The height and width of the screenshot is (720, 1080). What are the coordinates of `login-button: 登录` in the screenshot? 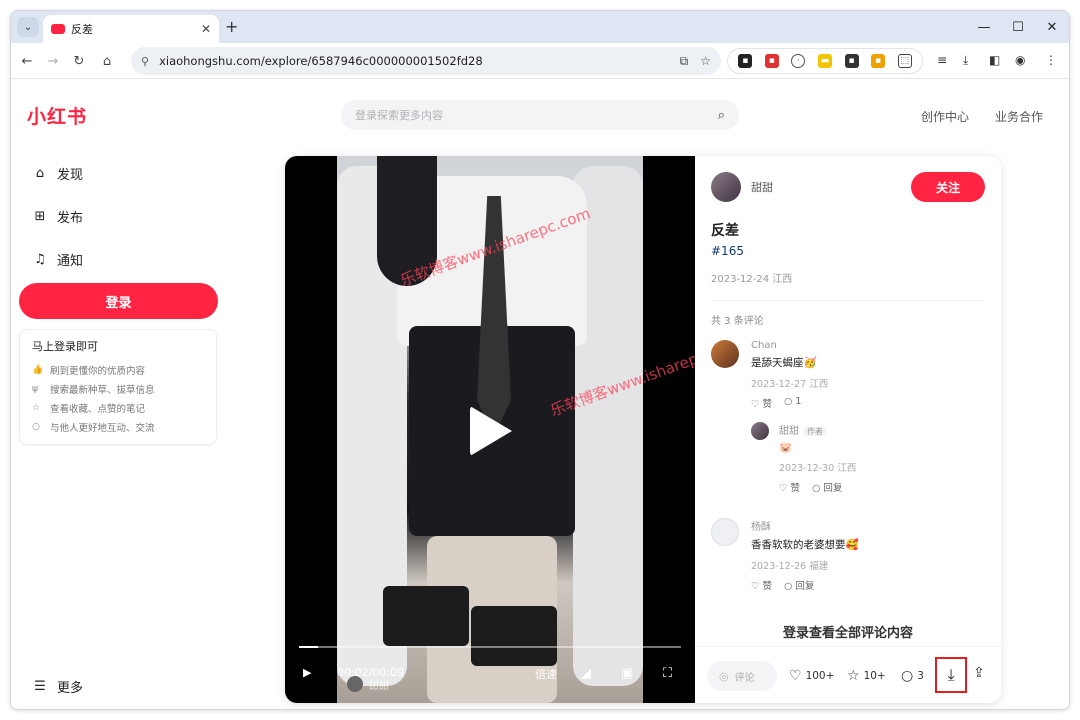 It's located at (118, 301).